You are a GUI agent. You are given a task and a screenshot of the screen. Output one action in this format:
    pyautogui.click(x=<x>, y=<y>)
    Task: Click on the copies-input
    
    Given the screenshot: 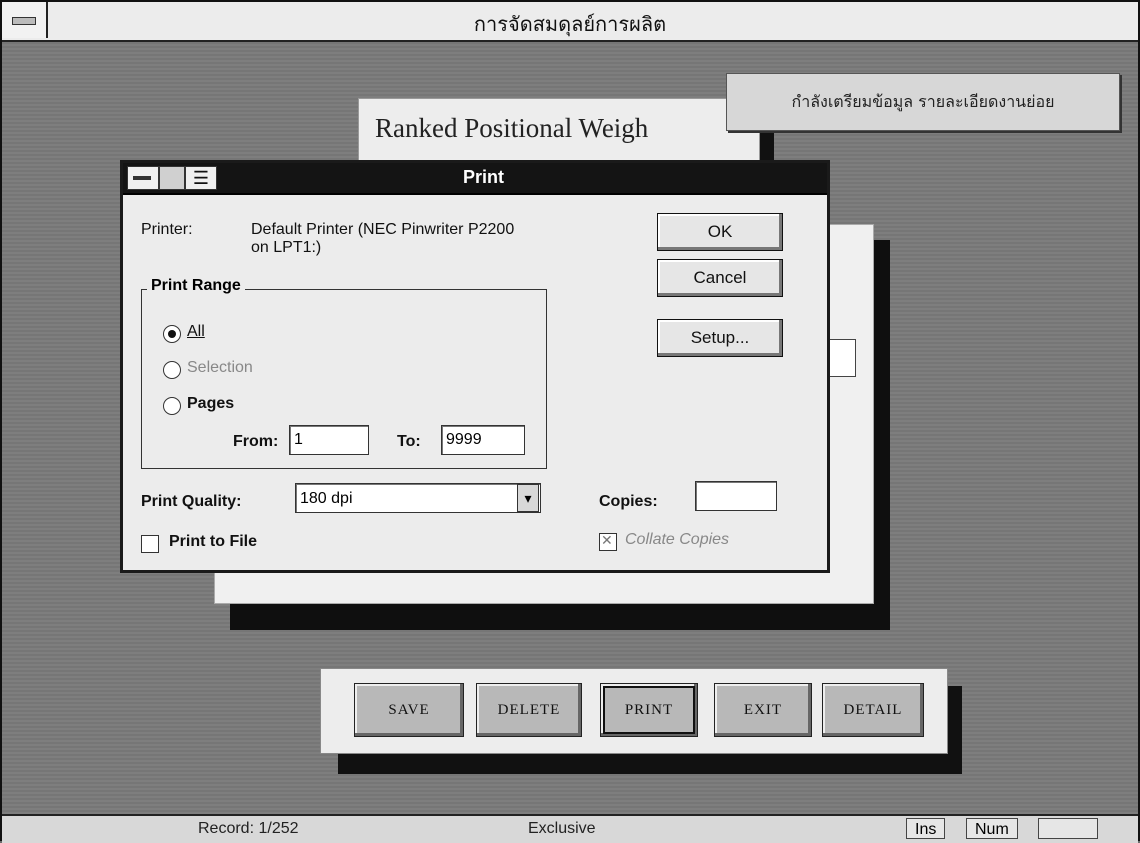 What is the action you would take?
    pyautogui.click(x=736, y=496)
    